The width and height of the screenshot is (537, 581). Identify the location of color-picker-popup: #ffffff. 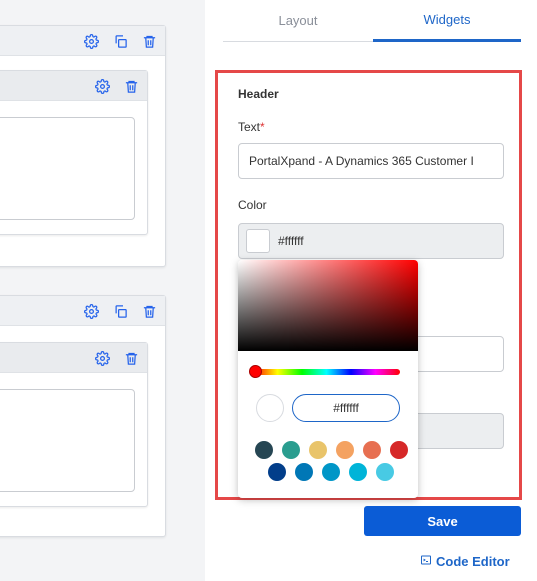
(328, 379).